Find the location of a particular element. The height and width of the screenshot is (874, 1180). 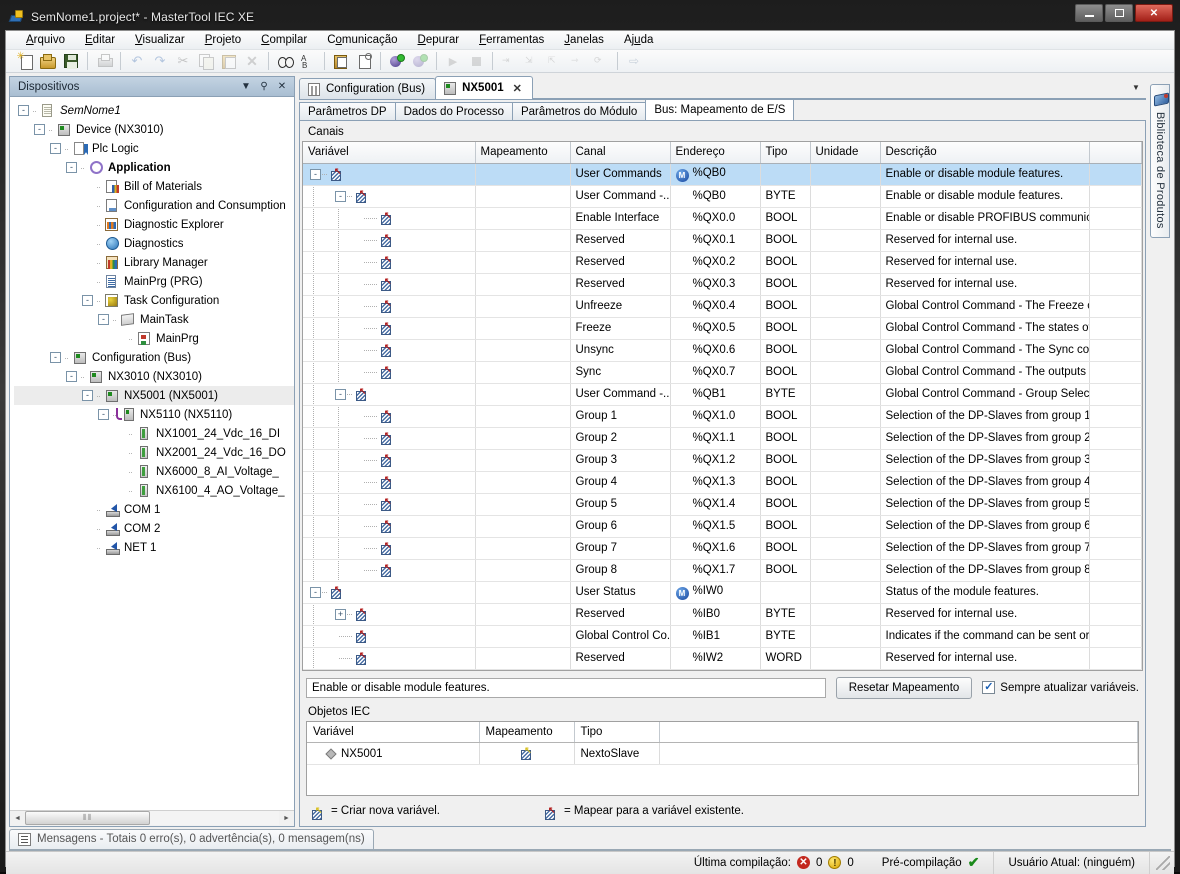

cell-address: %QX0.7 is located at coordinates (715, 372).